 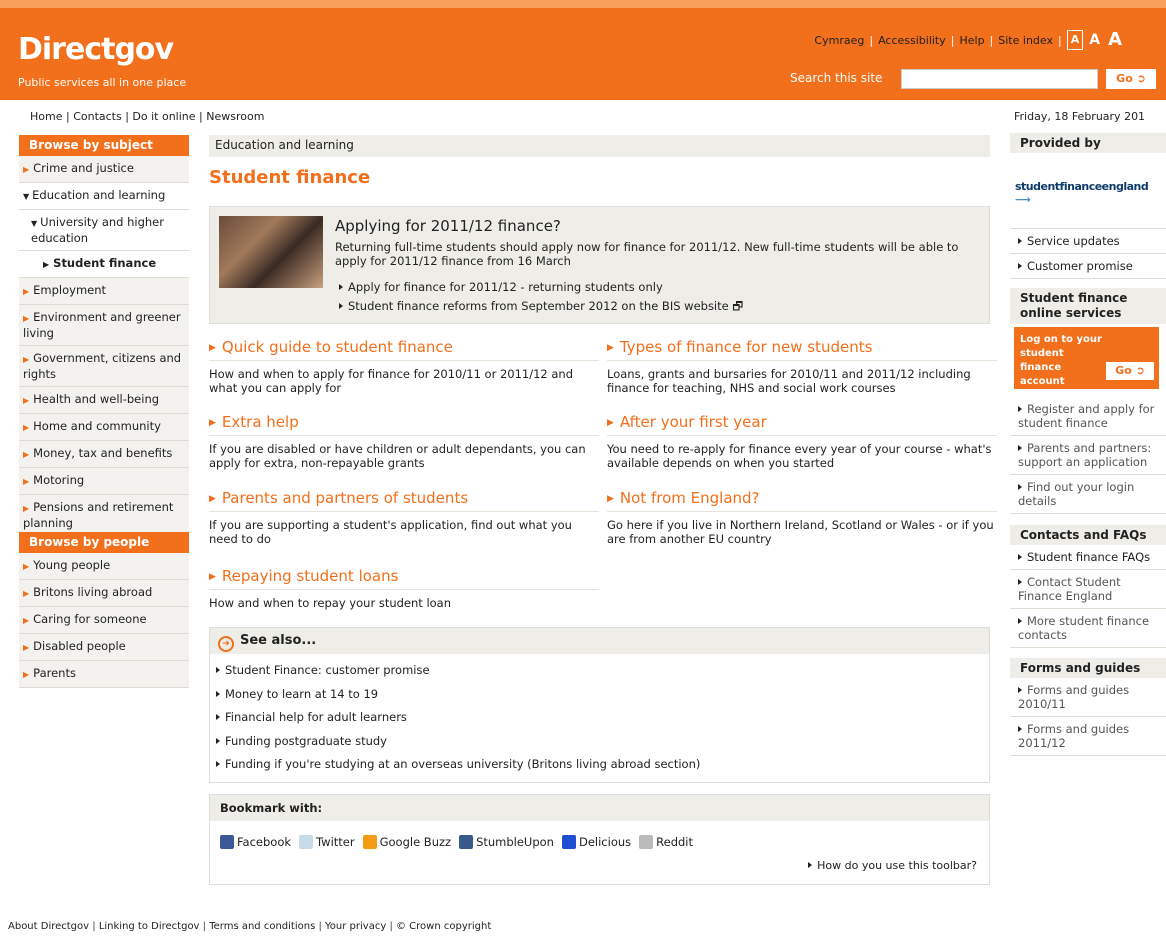 I want to click on search-go-button: Go ➲, so click(x=1131, y=79).